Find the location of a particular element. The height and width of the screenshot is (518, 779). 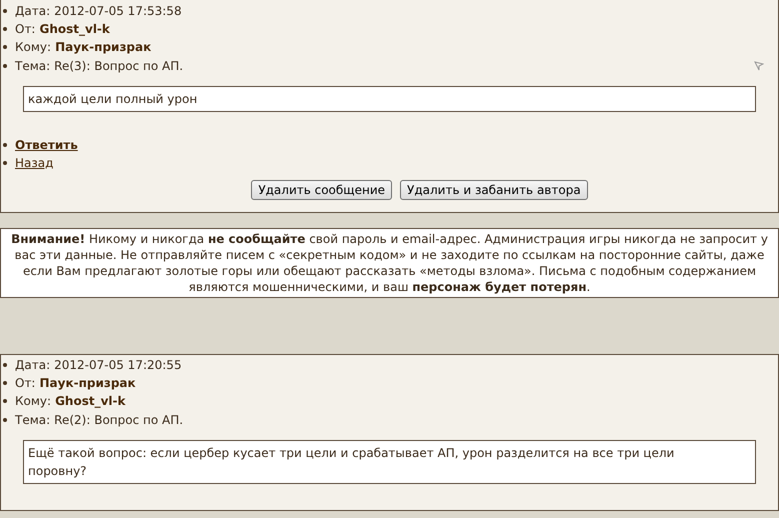

message-body: Ещё такой вопрос: если цербер кусает три цели и срабатывает АП, урон разделится на все три цели поровну? is located at coordinates (389, 462).